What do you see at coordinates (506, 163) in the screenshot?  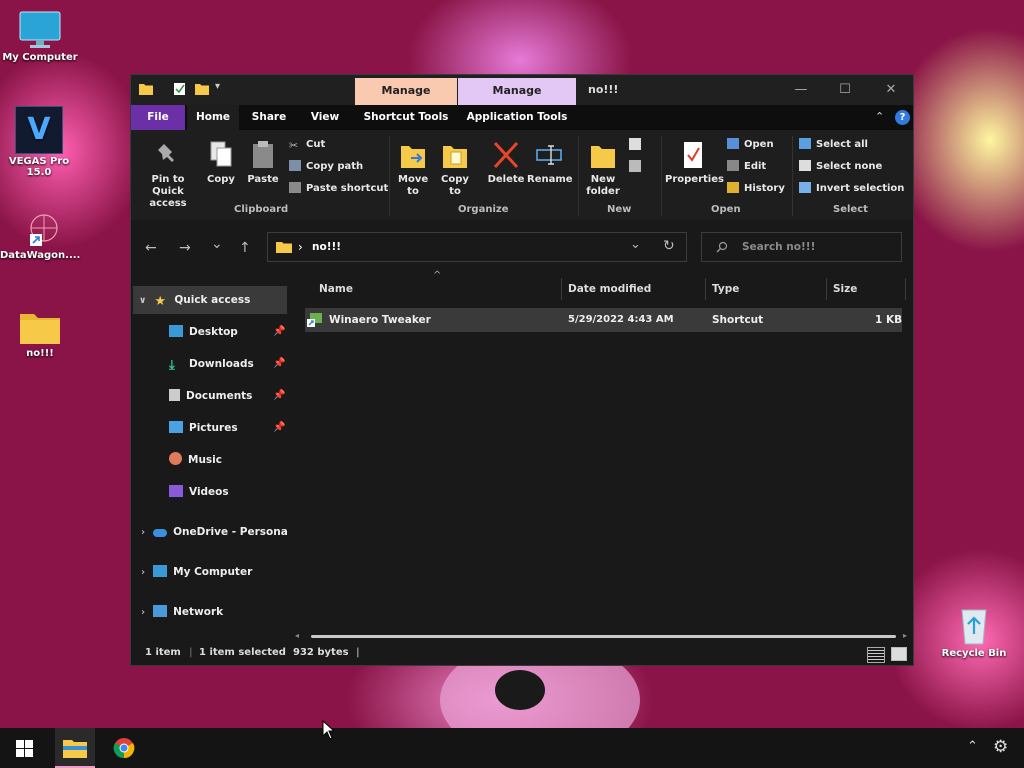 I see `delete-button: Delete` at bounding box center [506, 163].